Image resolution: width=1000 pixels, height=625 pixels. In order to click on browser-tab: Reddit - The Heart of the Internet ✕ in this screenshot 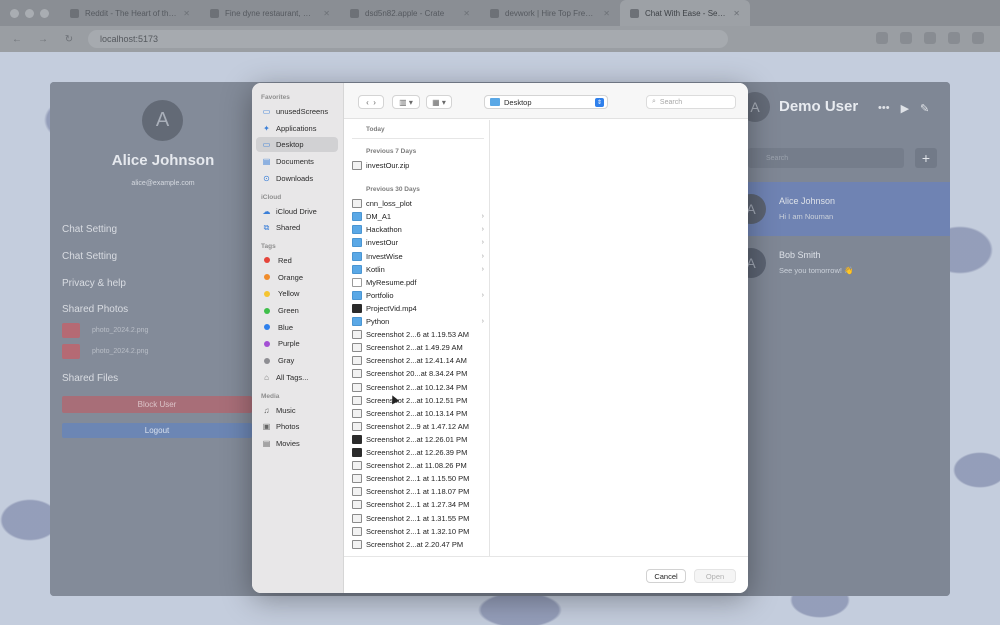, I will do `click(130, 13)`.